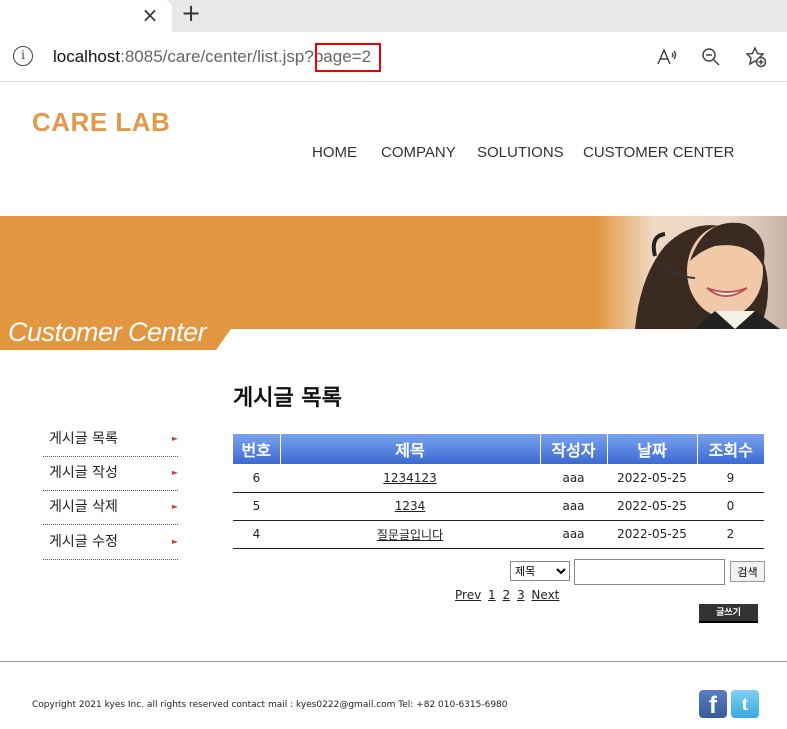 The image size is (787, 729). What do you see at coordinates (492, 595) in the screenshot?
I see `pagination-page-1: 1` at bounding box center [492, 595].